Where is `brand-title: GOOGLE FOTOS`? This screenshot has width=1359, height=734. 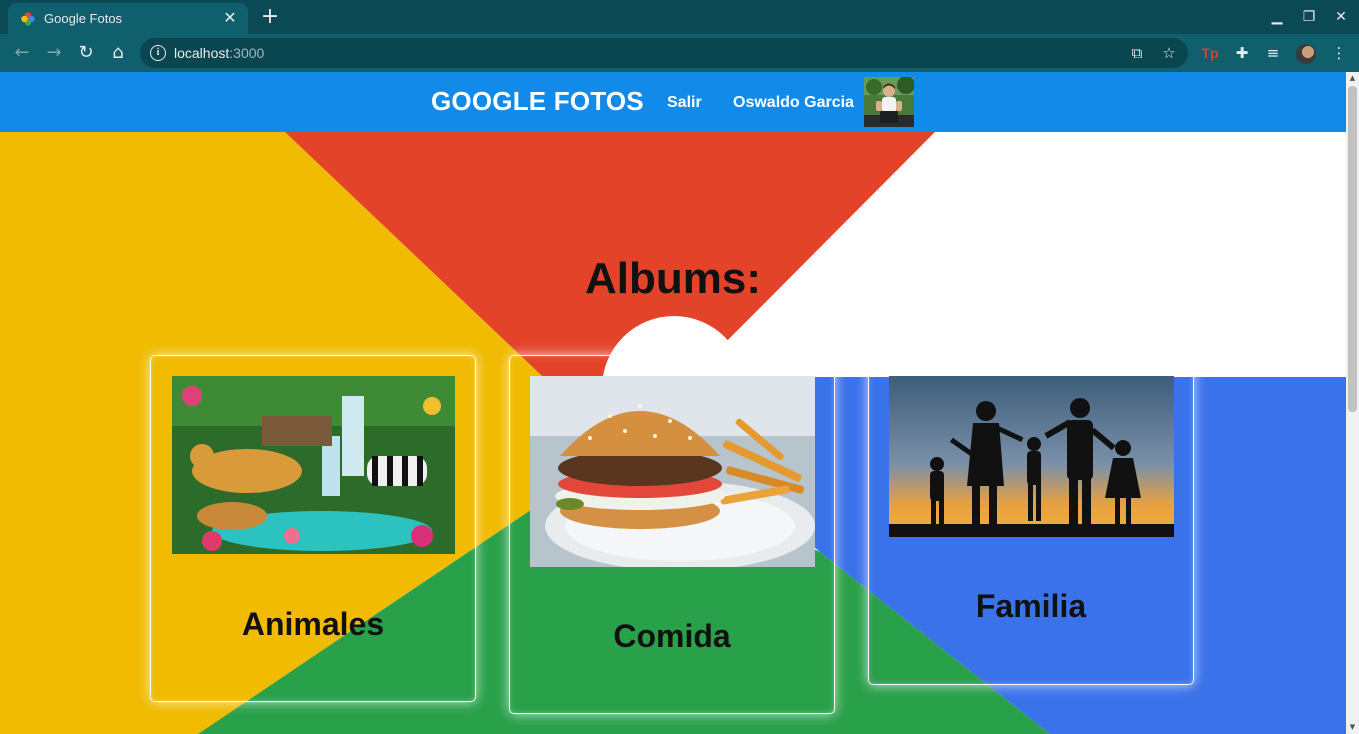 brand-title: GOOGLE FOTOS is located at coordinates (537, 101).